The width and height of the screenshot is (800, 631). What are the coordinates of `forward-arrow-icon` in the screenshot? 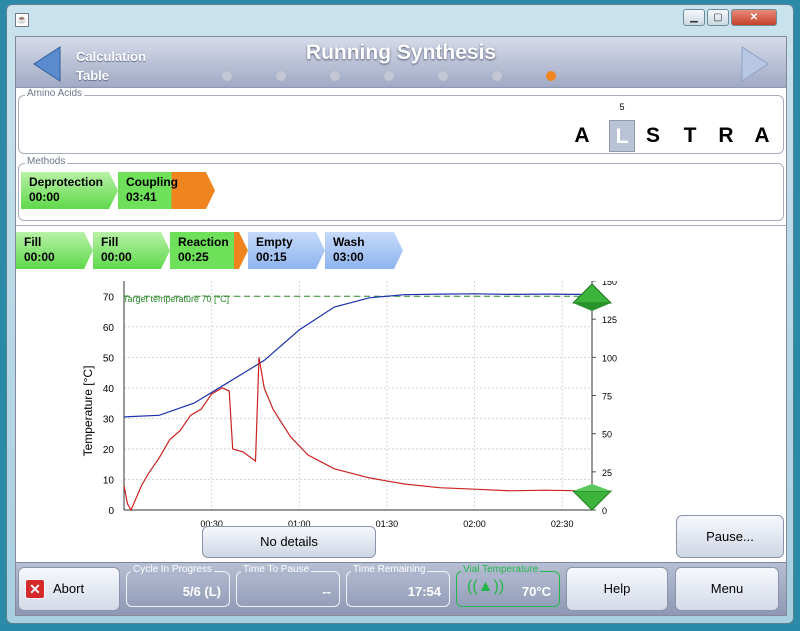 It's located at (755, 64).